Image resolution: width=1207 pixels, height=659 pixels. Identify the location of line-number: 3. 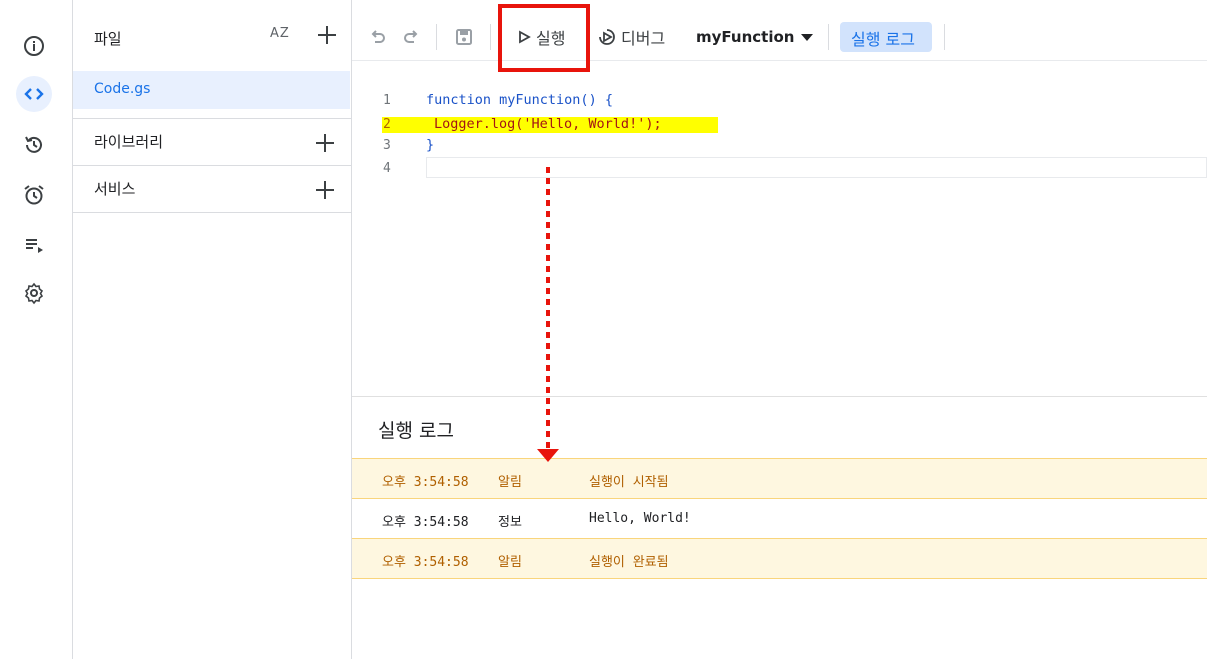
(387, 145).